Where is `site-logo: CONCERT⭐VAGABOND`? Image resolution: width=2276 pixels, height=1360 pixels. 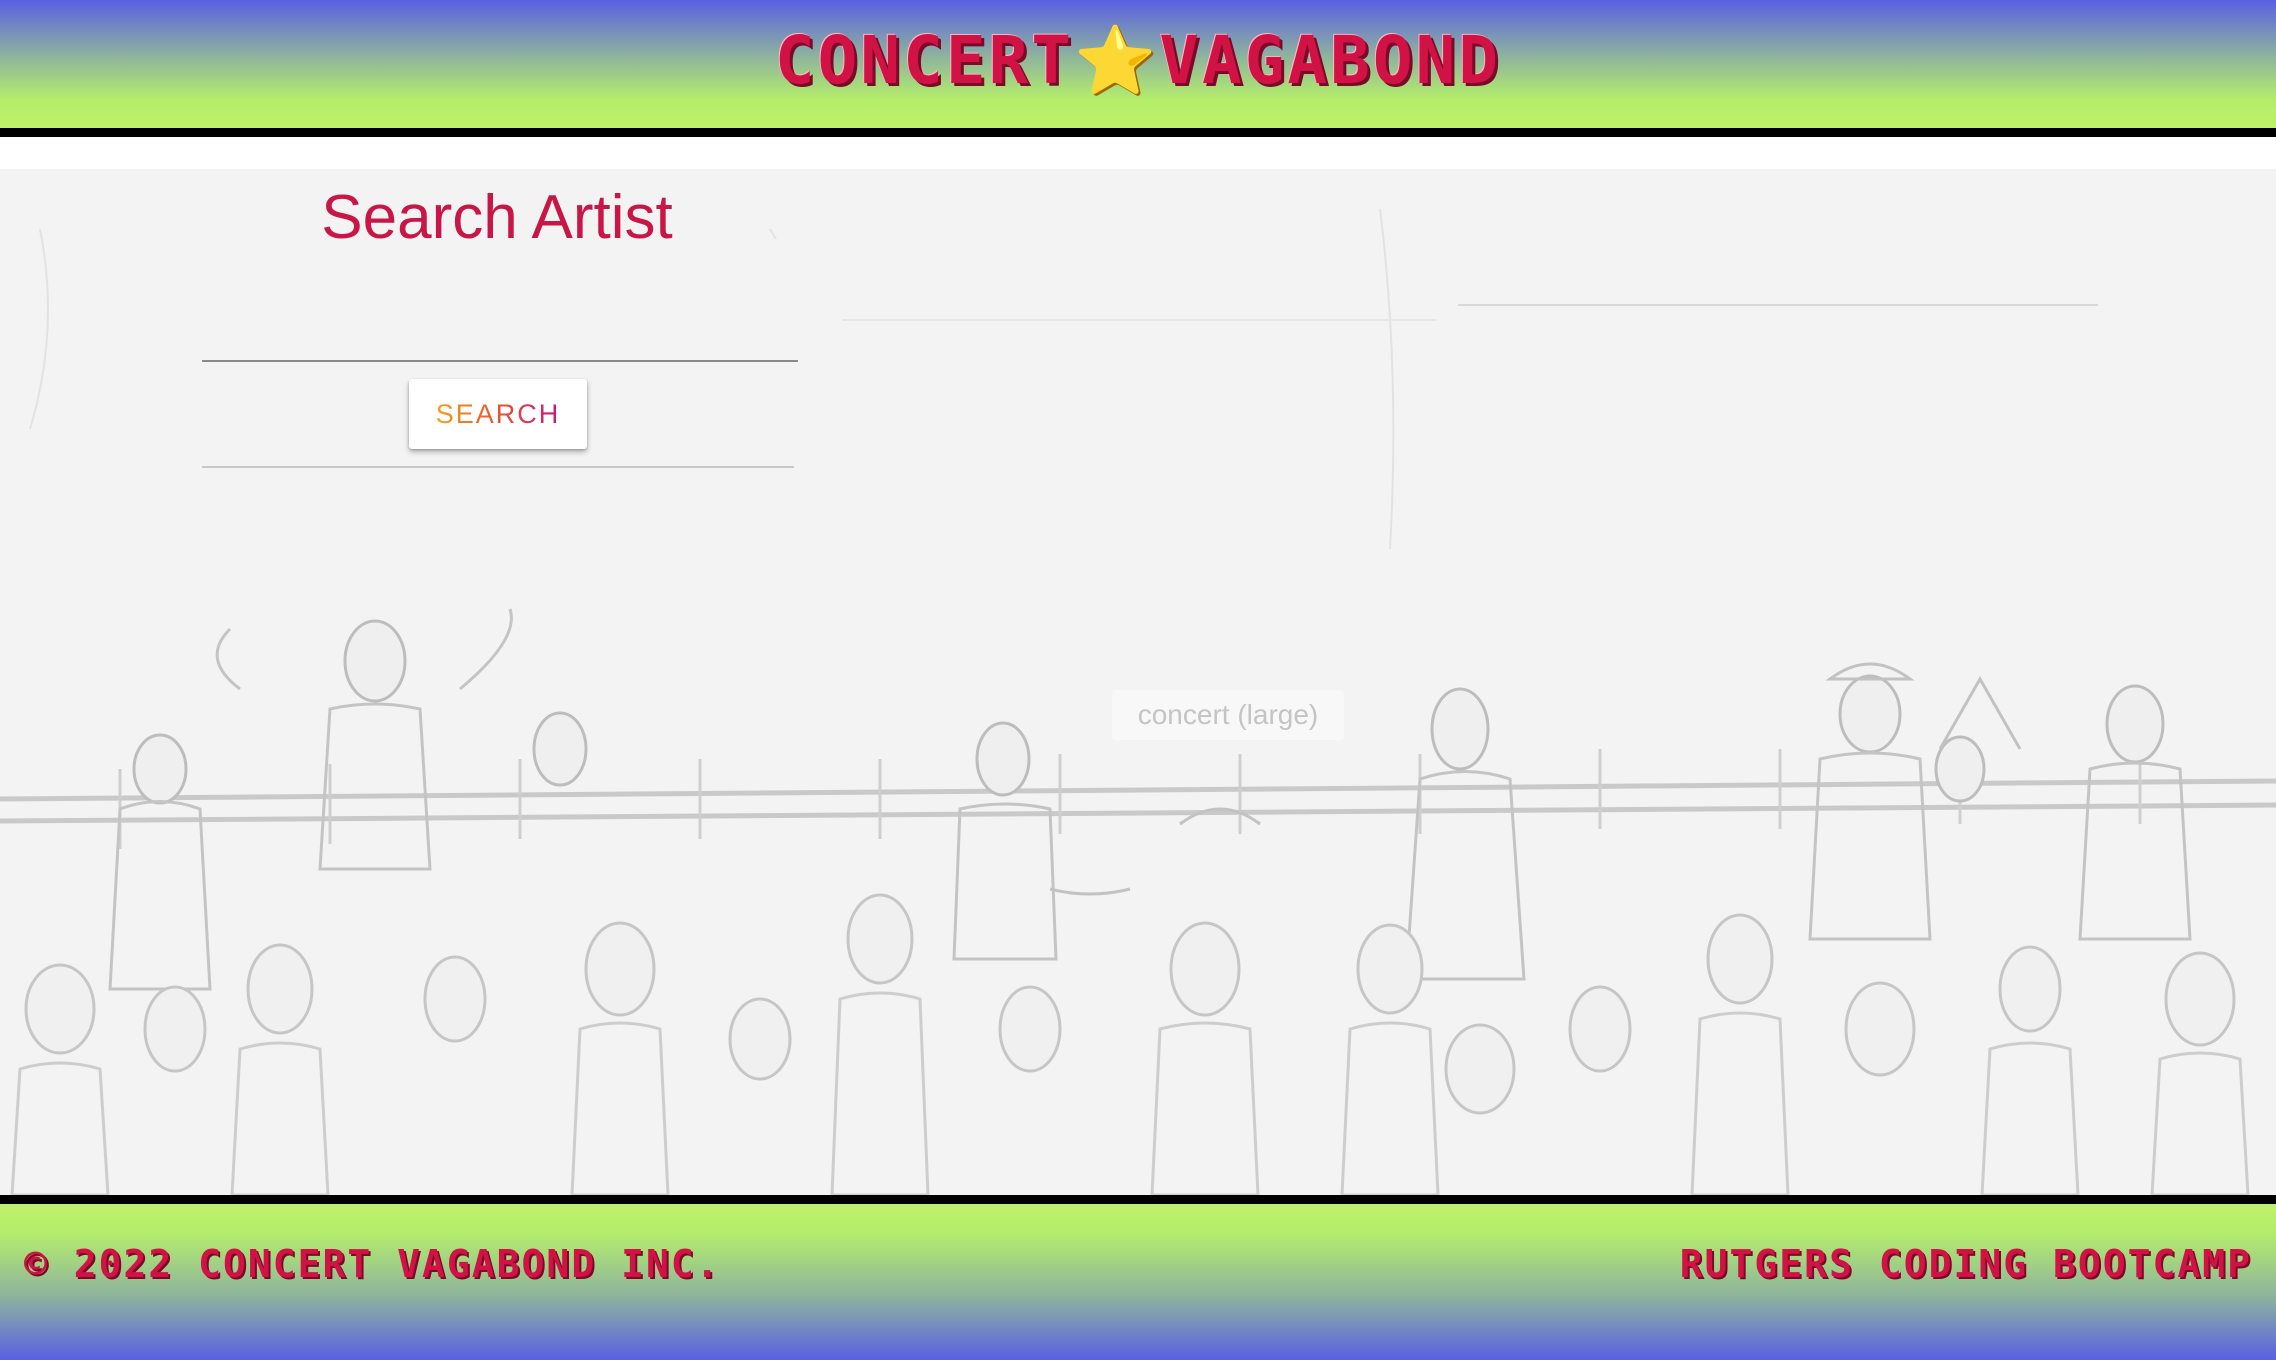 site-logo: CONCERT⭐VAGABOND is located at coordinates (1138, 61).